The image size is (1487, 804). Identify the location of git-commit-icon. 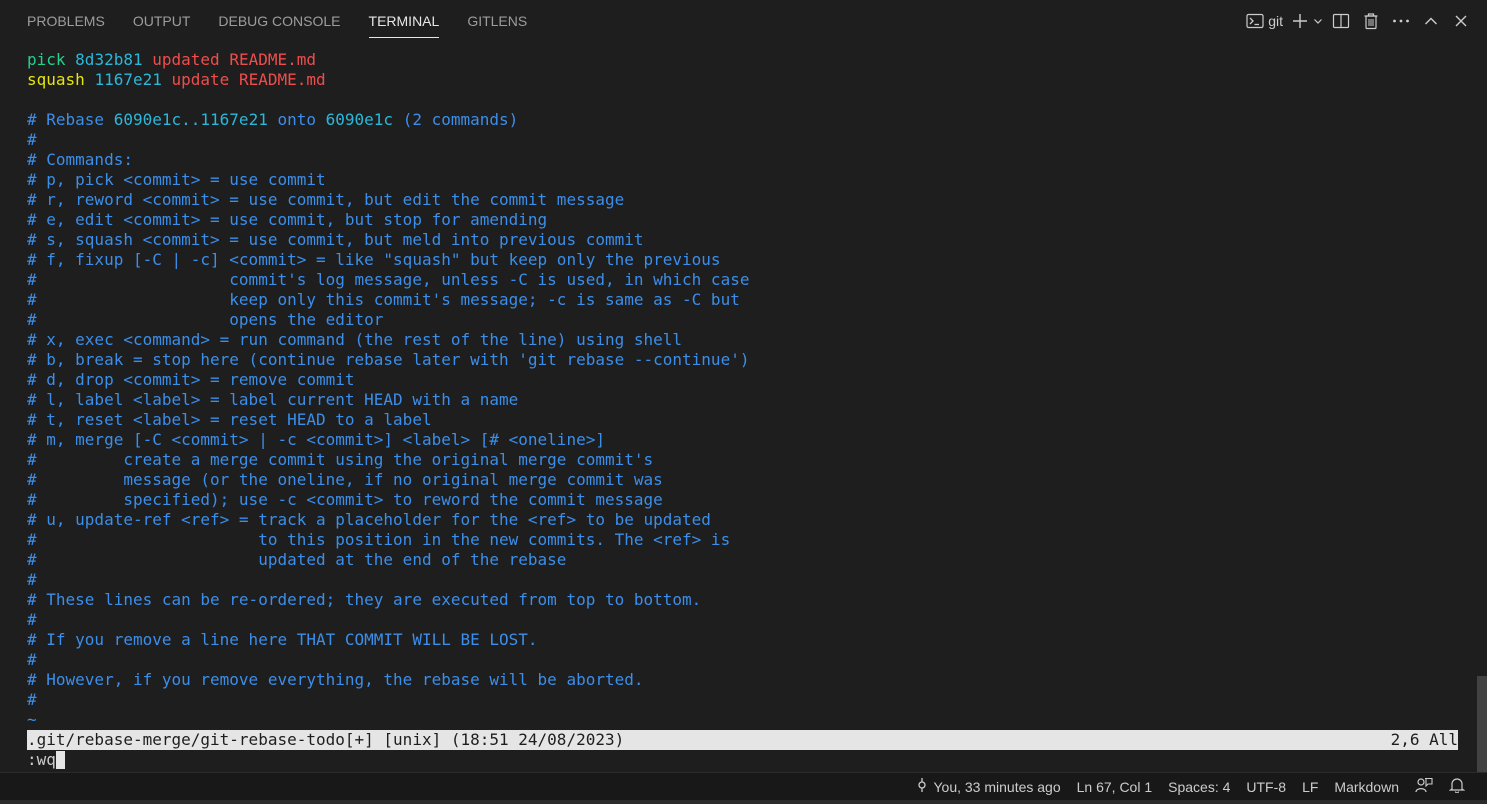
(922, 786).